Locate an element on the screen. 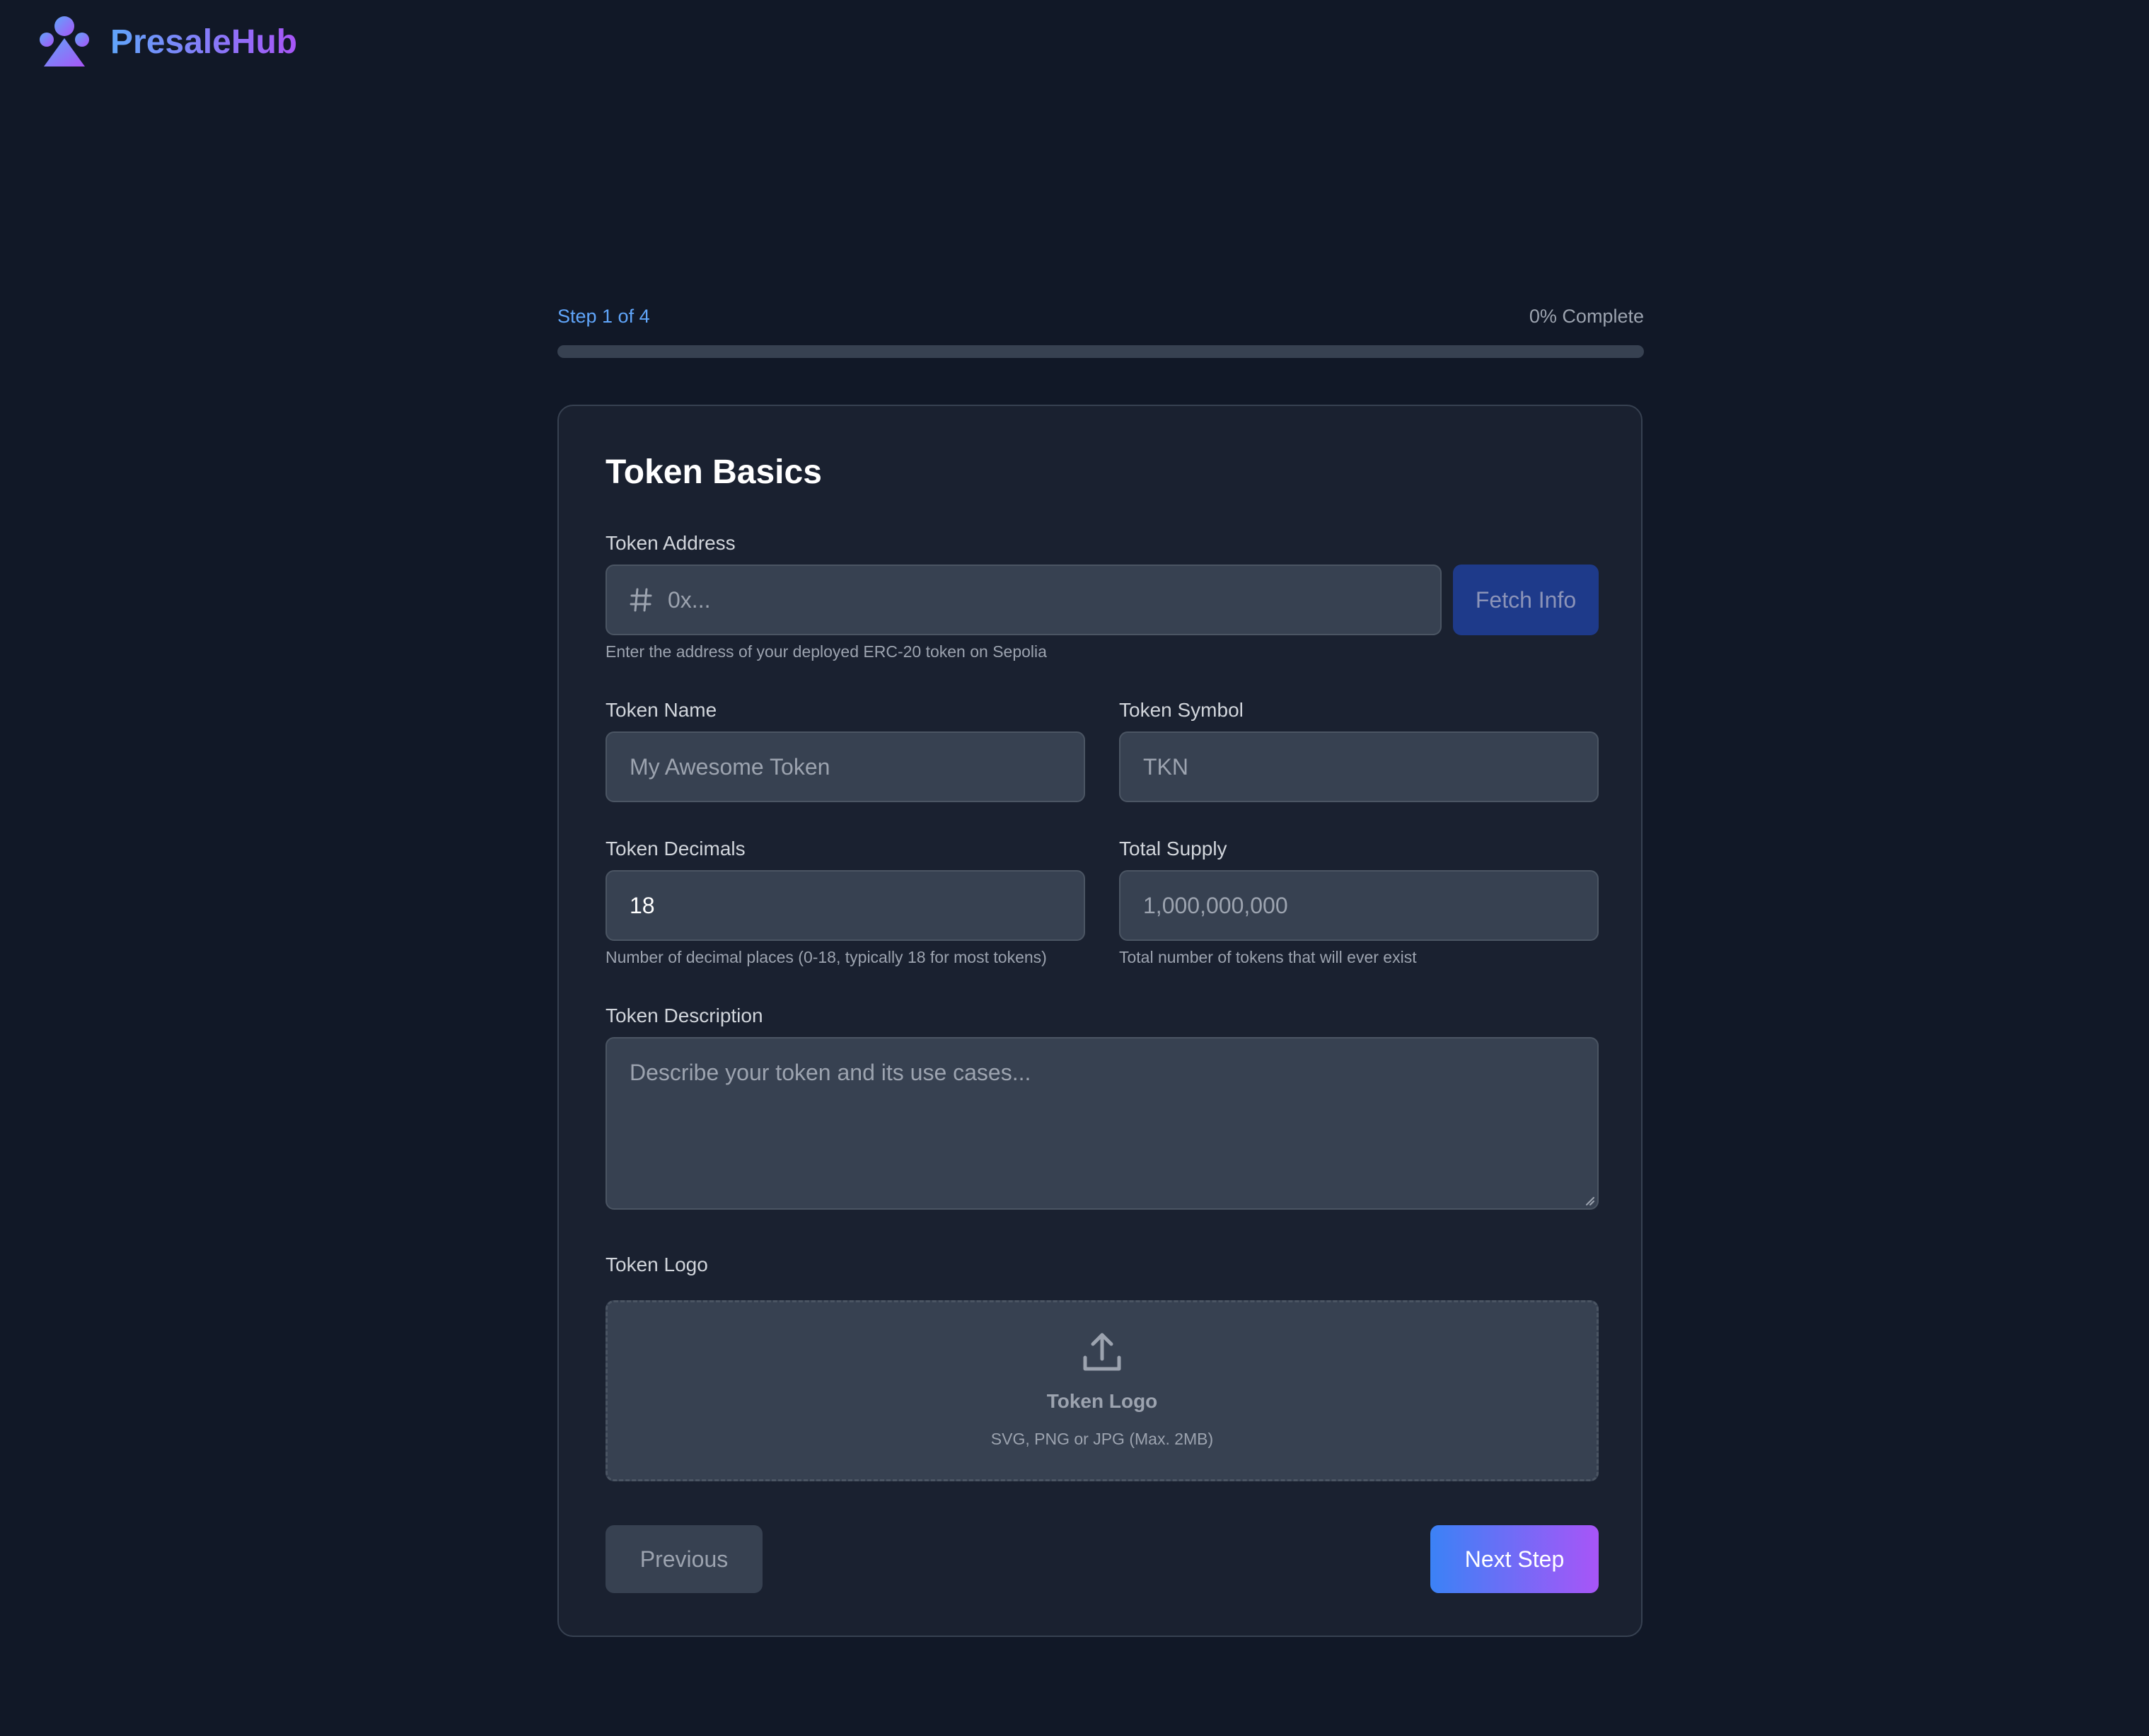 This screenshot has width=2149, height=1736. total-supply-label: Total Supply is located at coordinates (1173, 849).